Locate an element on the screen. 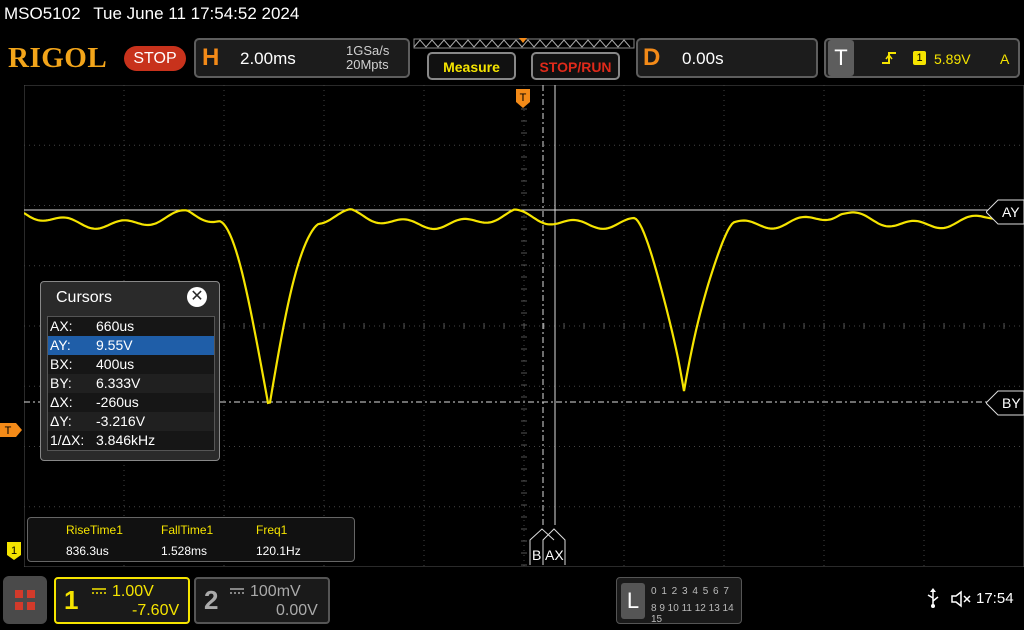  stop-run-button: STOP/RUN is located at coordinates (575, 66).